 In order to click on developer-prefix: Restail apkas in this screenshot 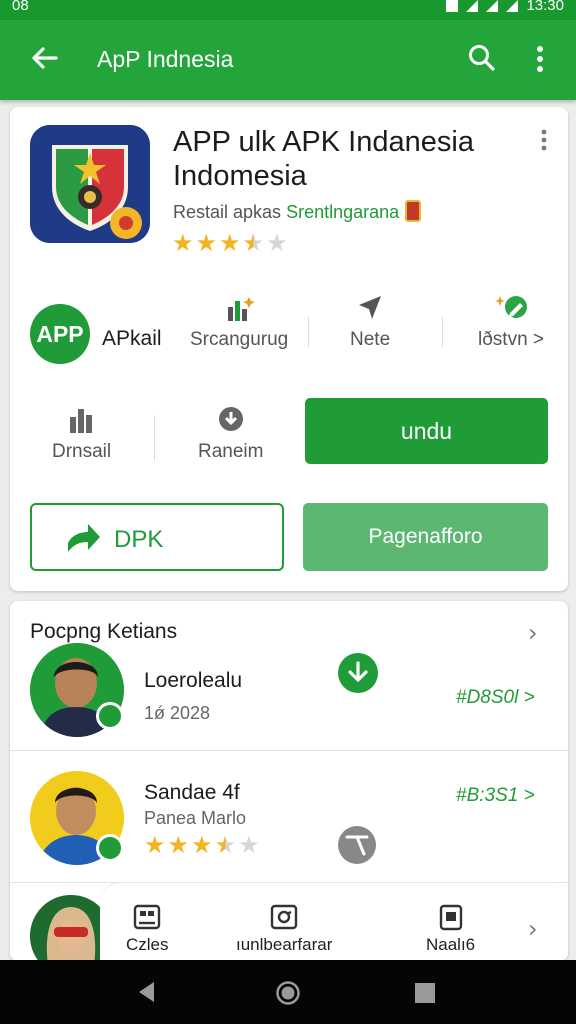, I will do `click(227, 212)`.